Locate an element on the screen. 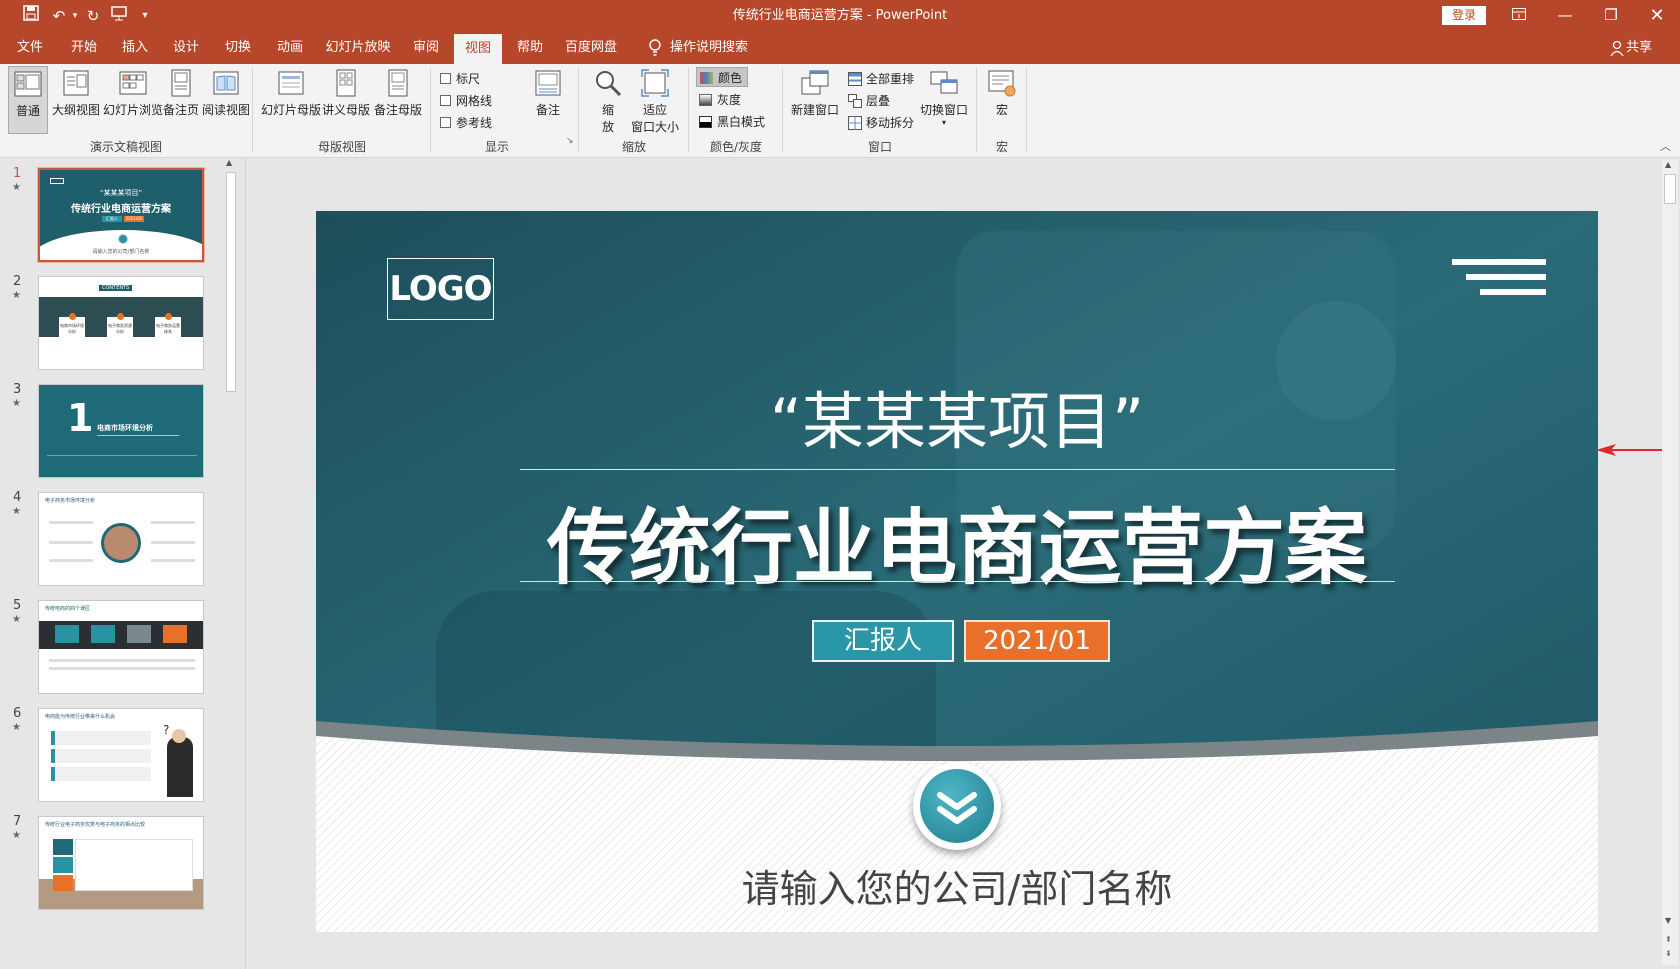 The height and width of the screenshot is (969, 1680). share-button: 共享 is located at coordinates (1642, 47).